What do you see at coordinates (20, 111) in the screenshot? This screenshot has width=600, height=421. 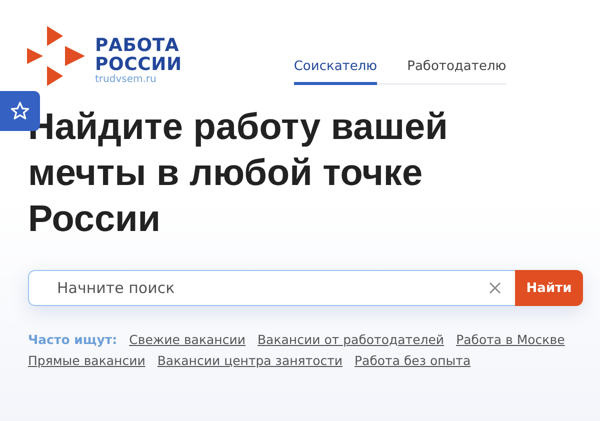 I see `star-icon` at bounding box center [20, 111].